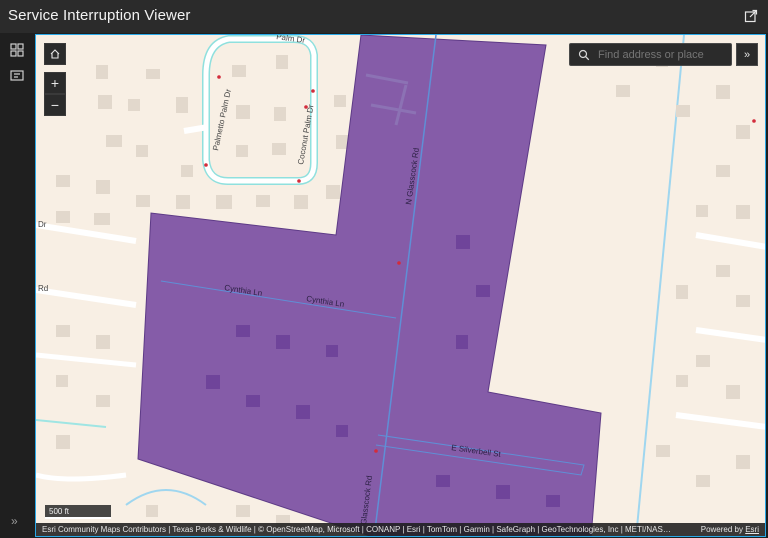 The width and height of the screenshot is (768, 538). I want to click on road-rd-left, so click(86, 297).